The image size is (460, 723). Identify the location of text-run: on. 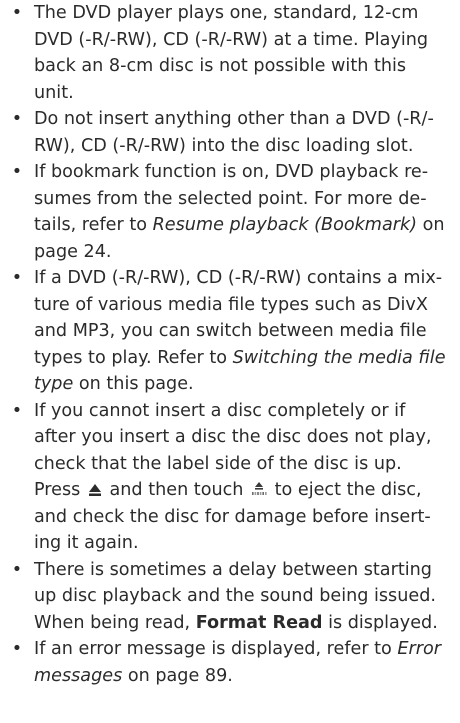
(431, 225).